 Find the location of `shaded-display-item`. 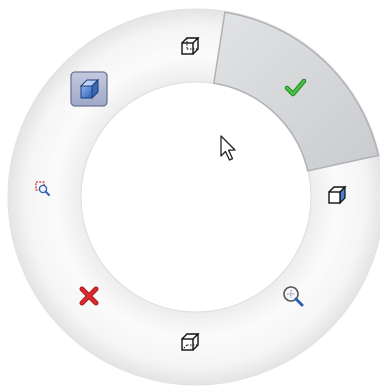

shaded-display-item is located at coordinates (89, 89).